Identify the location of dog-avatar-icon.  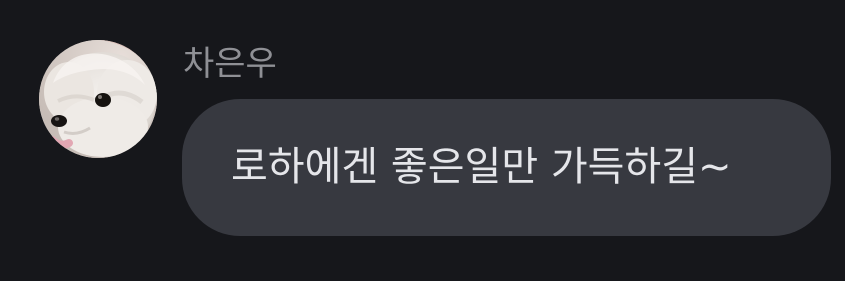
(98, 99).